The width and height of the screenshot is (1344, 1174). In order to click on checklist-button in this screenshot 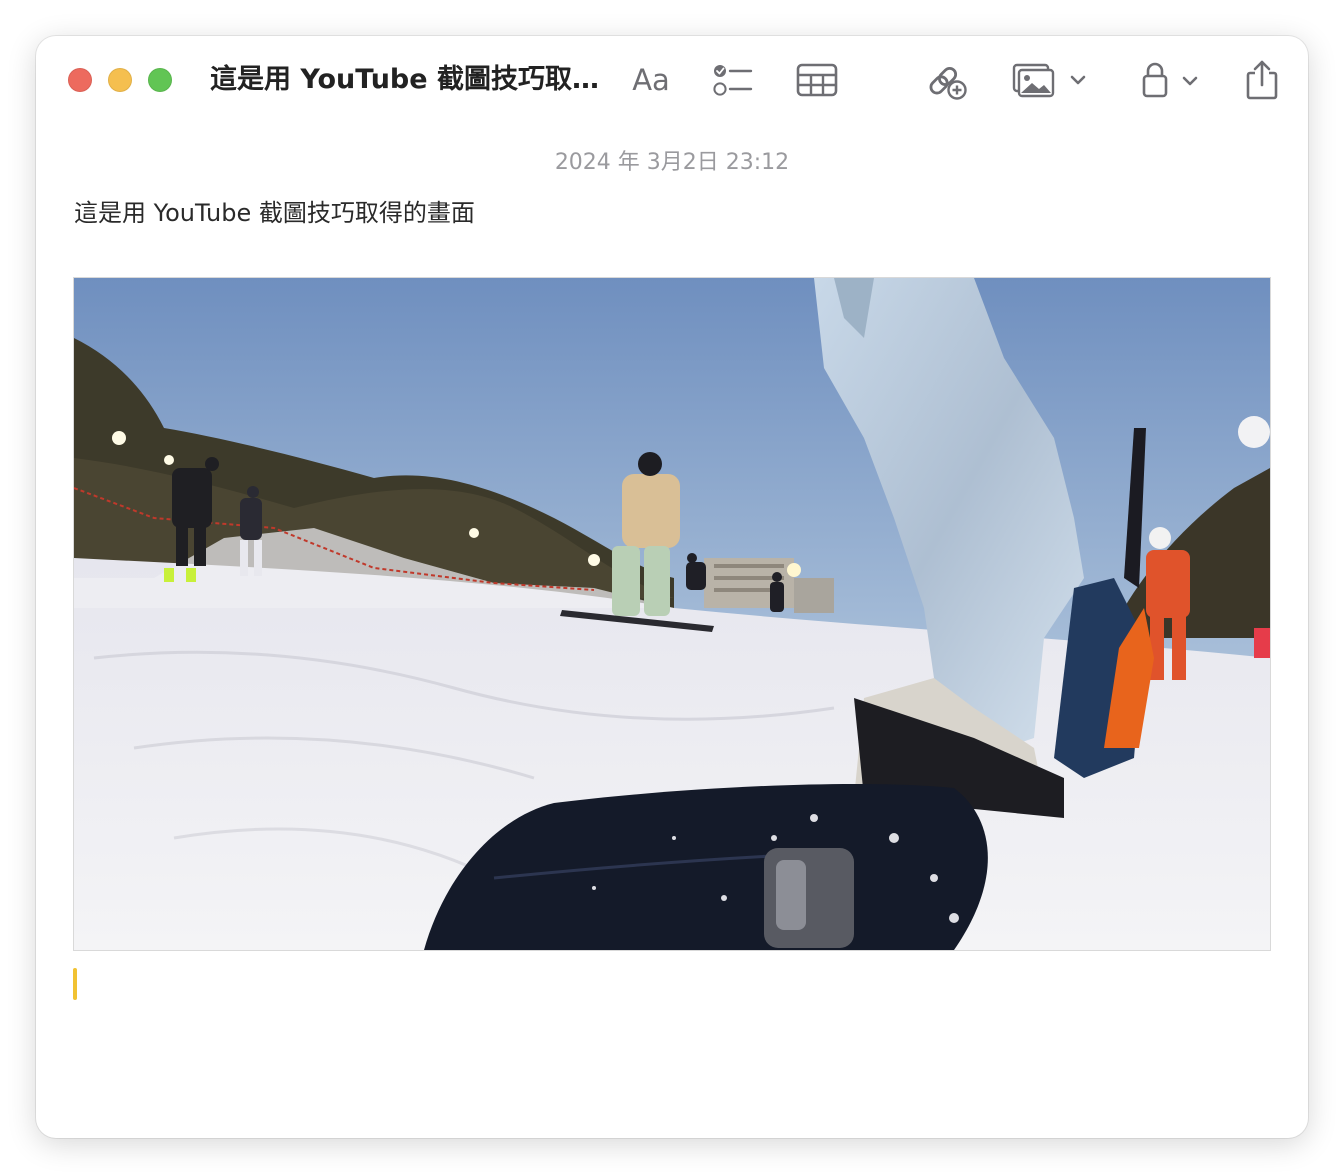, I will do `click(733, 80)`.